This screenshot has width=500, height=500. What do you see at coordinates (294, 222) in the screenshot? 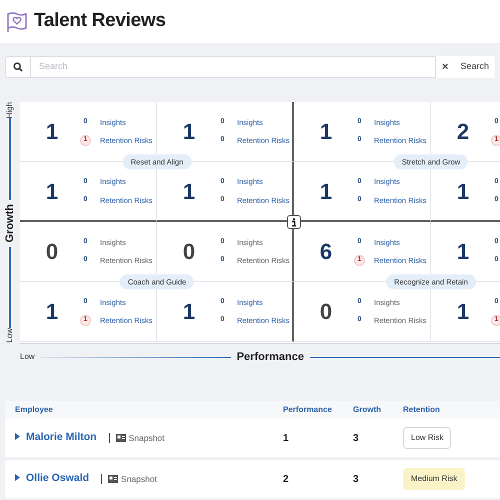
I see `info-icon` at bounding box center [294, 222].